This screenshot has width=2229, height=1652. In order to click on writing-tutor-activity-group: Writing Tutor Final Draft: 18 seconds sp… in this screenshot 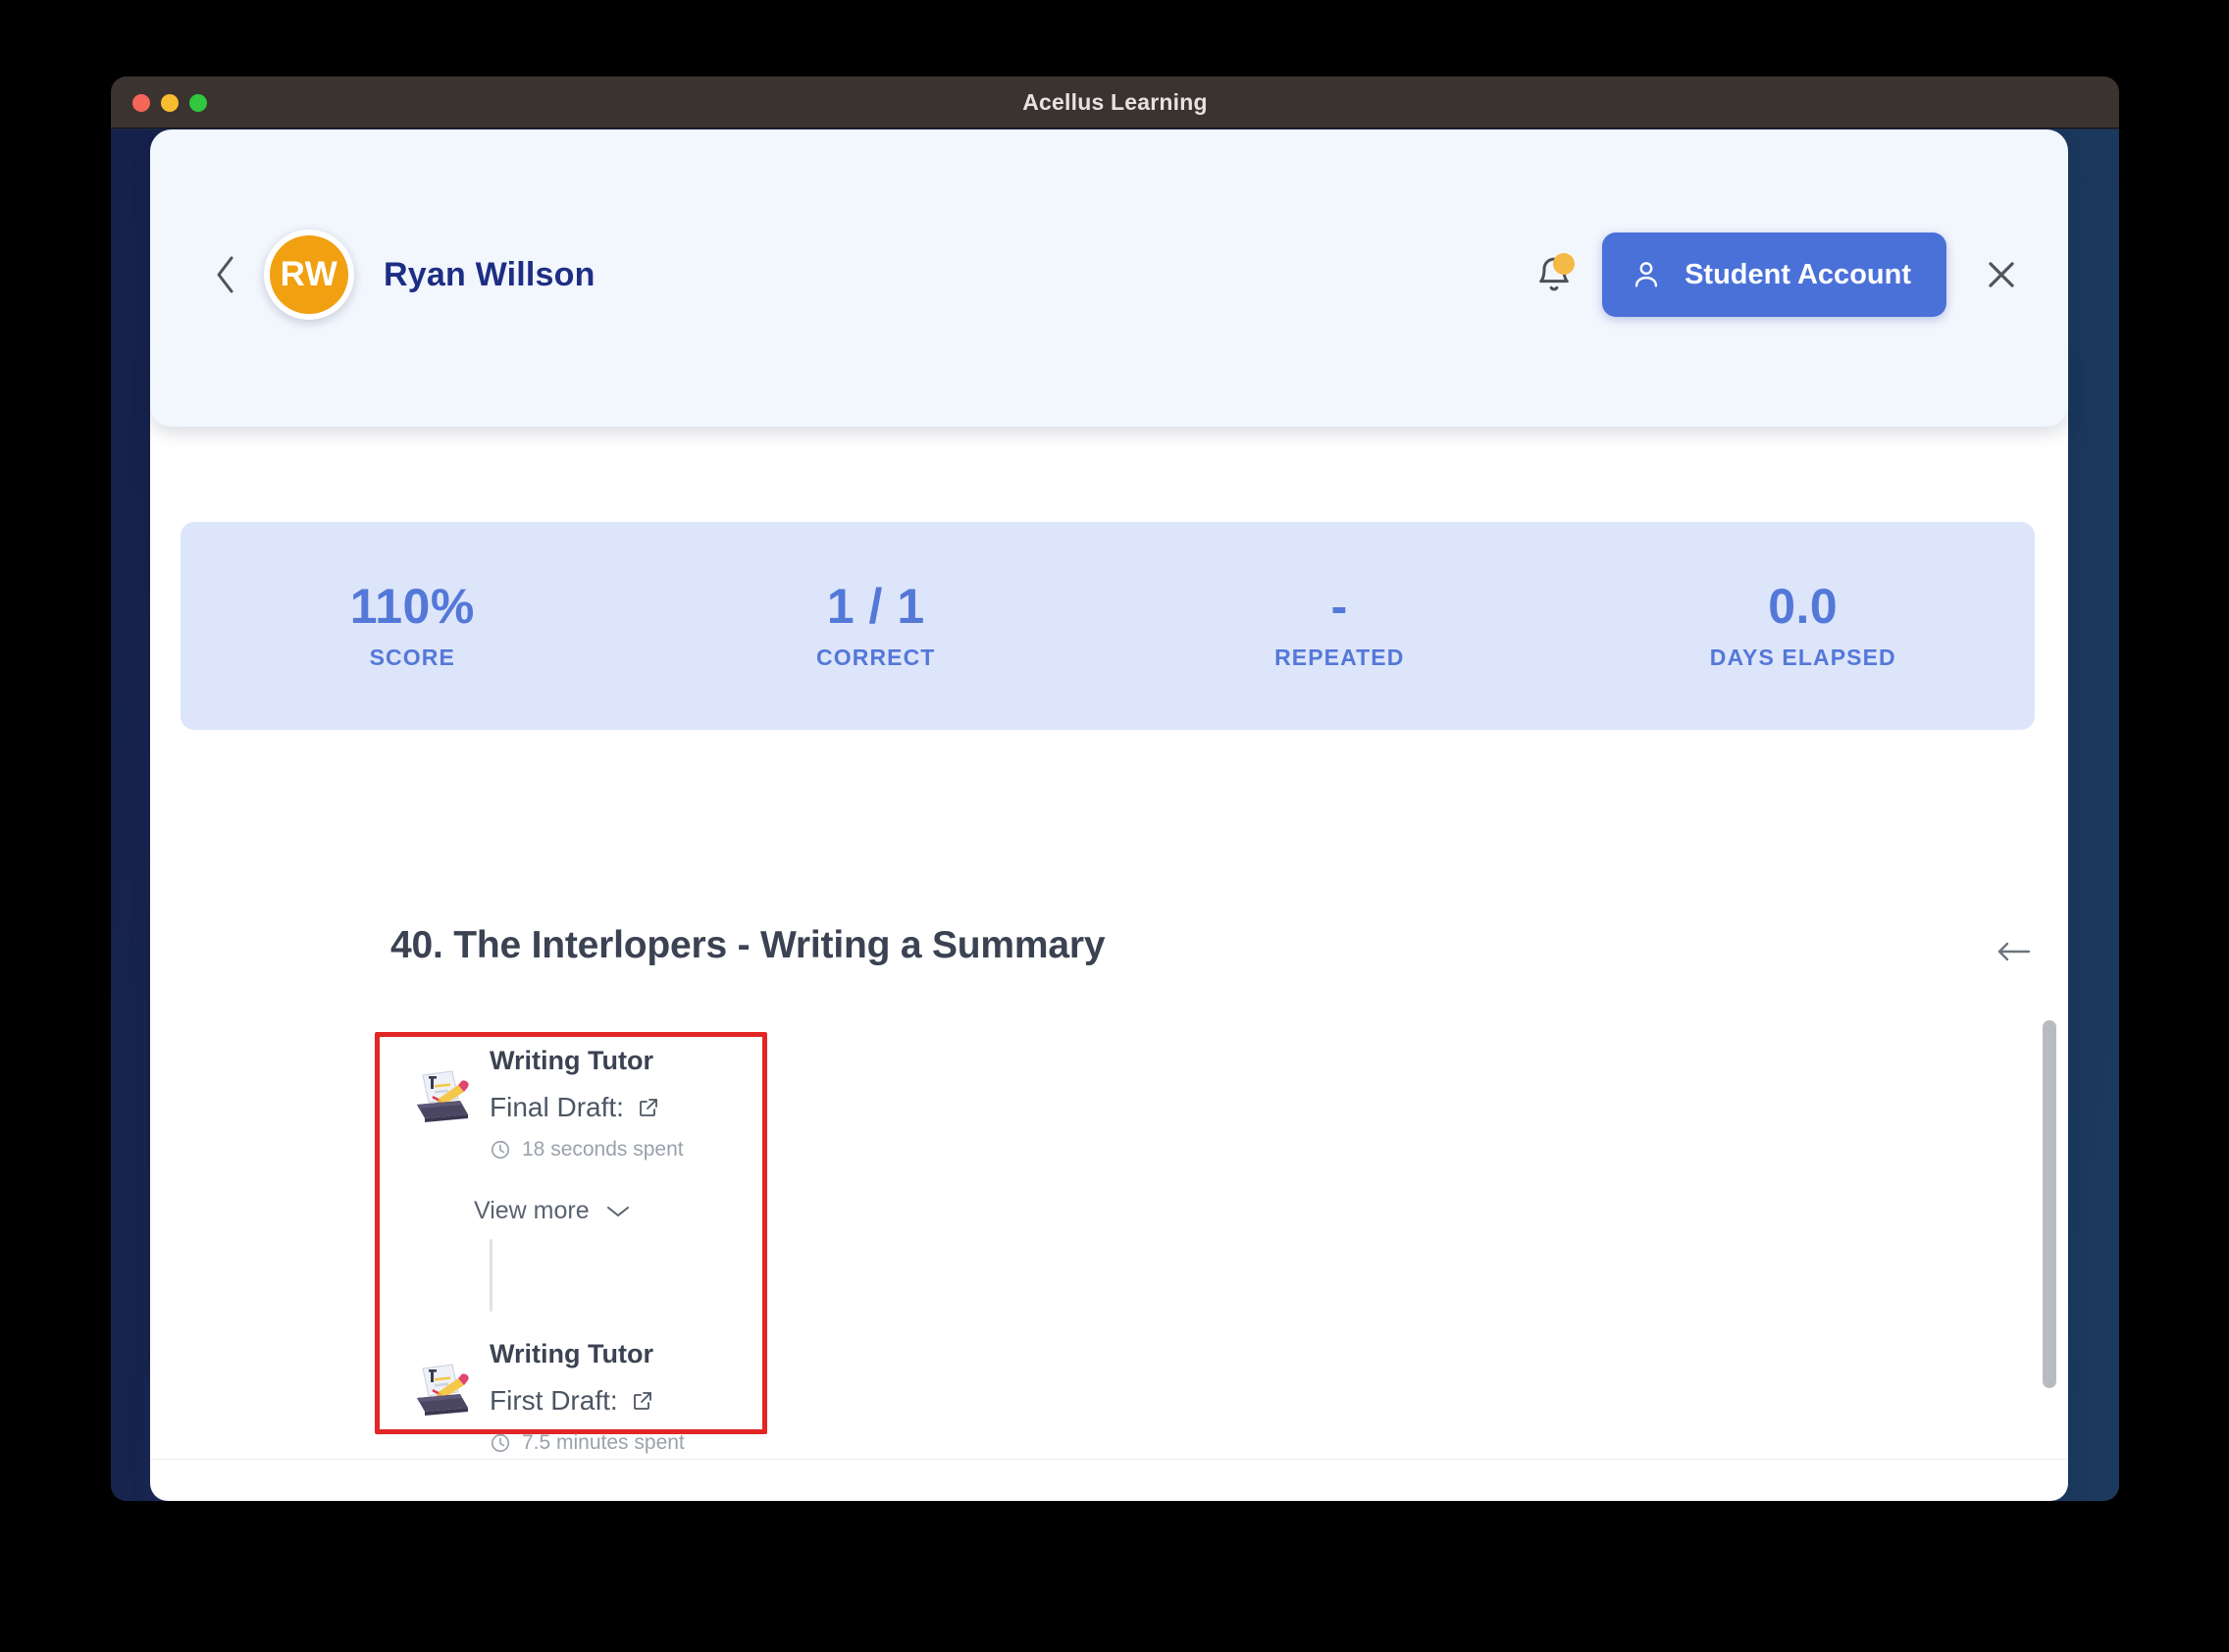, I will do `click(599, 1247)`.